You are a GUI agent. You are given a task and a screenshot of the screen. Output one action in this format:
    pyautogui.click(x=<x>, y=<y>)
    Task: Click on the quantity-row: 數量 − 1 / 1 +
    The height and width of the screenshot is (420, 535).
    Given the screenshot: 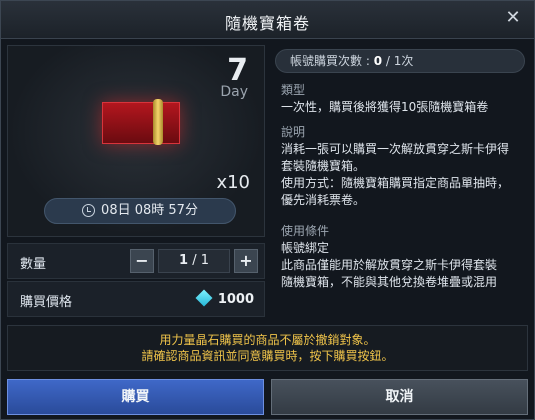 What is the action you would take?
    pyautogui.click(x=136, y=261)
    